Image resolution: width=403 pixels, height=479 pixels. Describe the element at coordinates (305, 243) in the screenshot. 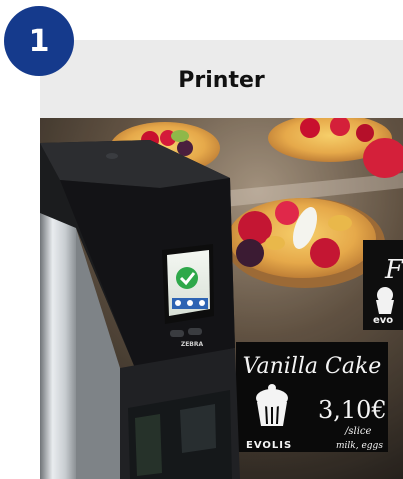

I see `tart-front` at that location.